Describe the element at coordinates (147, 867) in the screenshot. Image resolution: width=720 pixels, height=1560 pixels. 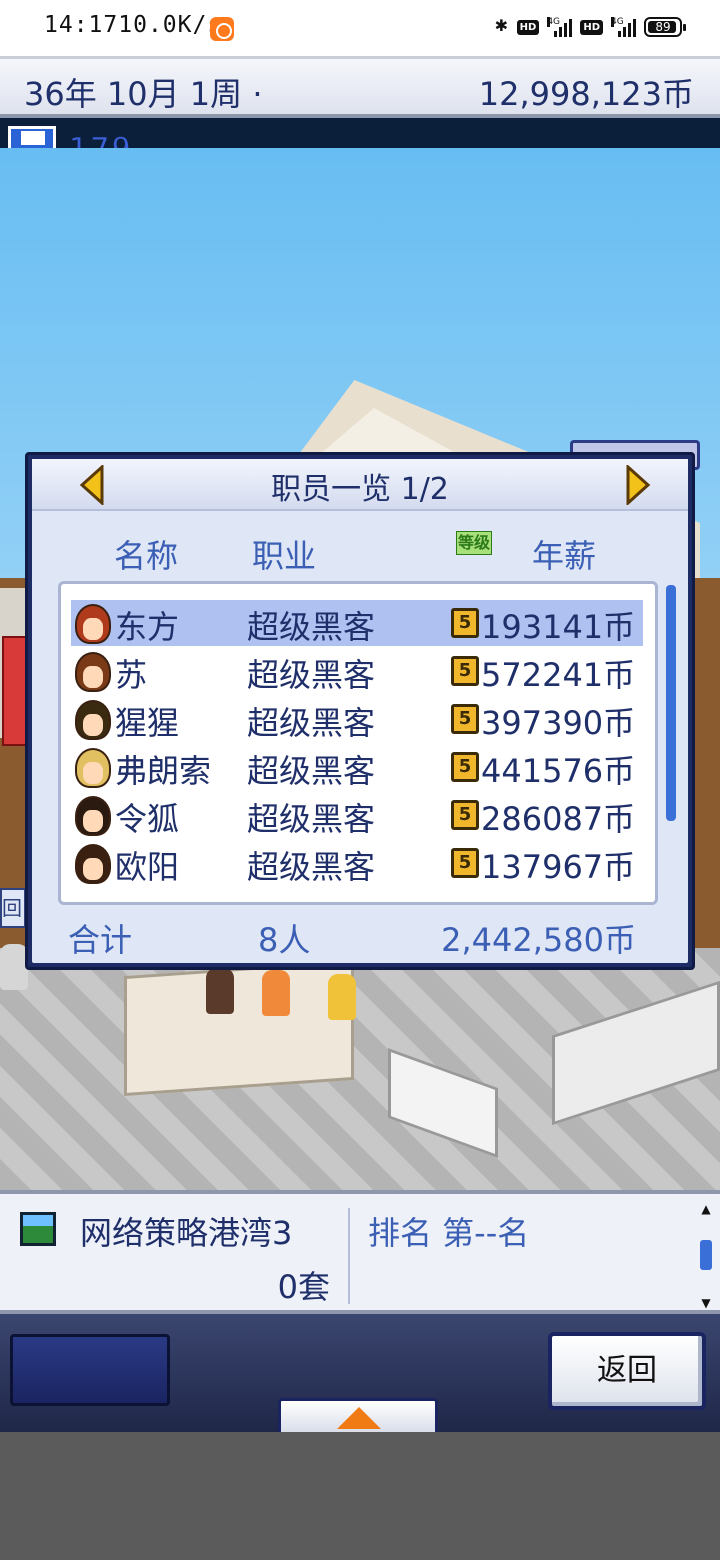
I see `staff-name: 欧阳` at that location.